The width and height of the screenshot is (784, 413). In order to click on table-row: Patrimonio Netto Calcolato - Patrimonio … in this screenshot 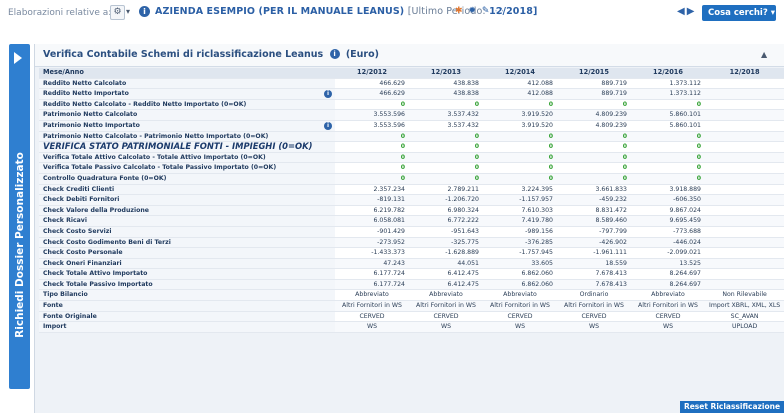, I will do `click(411, 137)`.